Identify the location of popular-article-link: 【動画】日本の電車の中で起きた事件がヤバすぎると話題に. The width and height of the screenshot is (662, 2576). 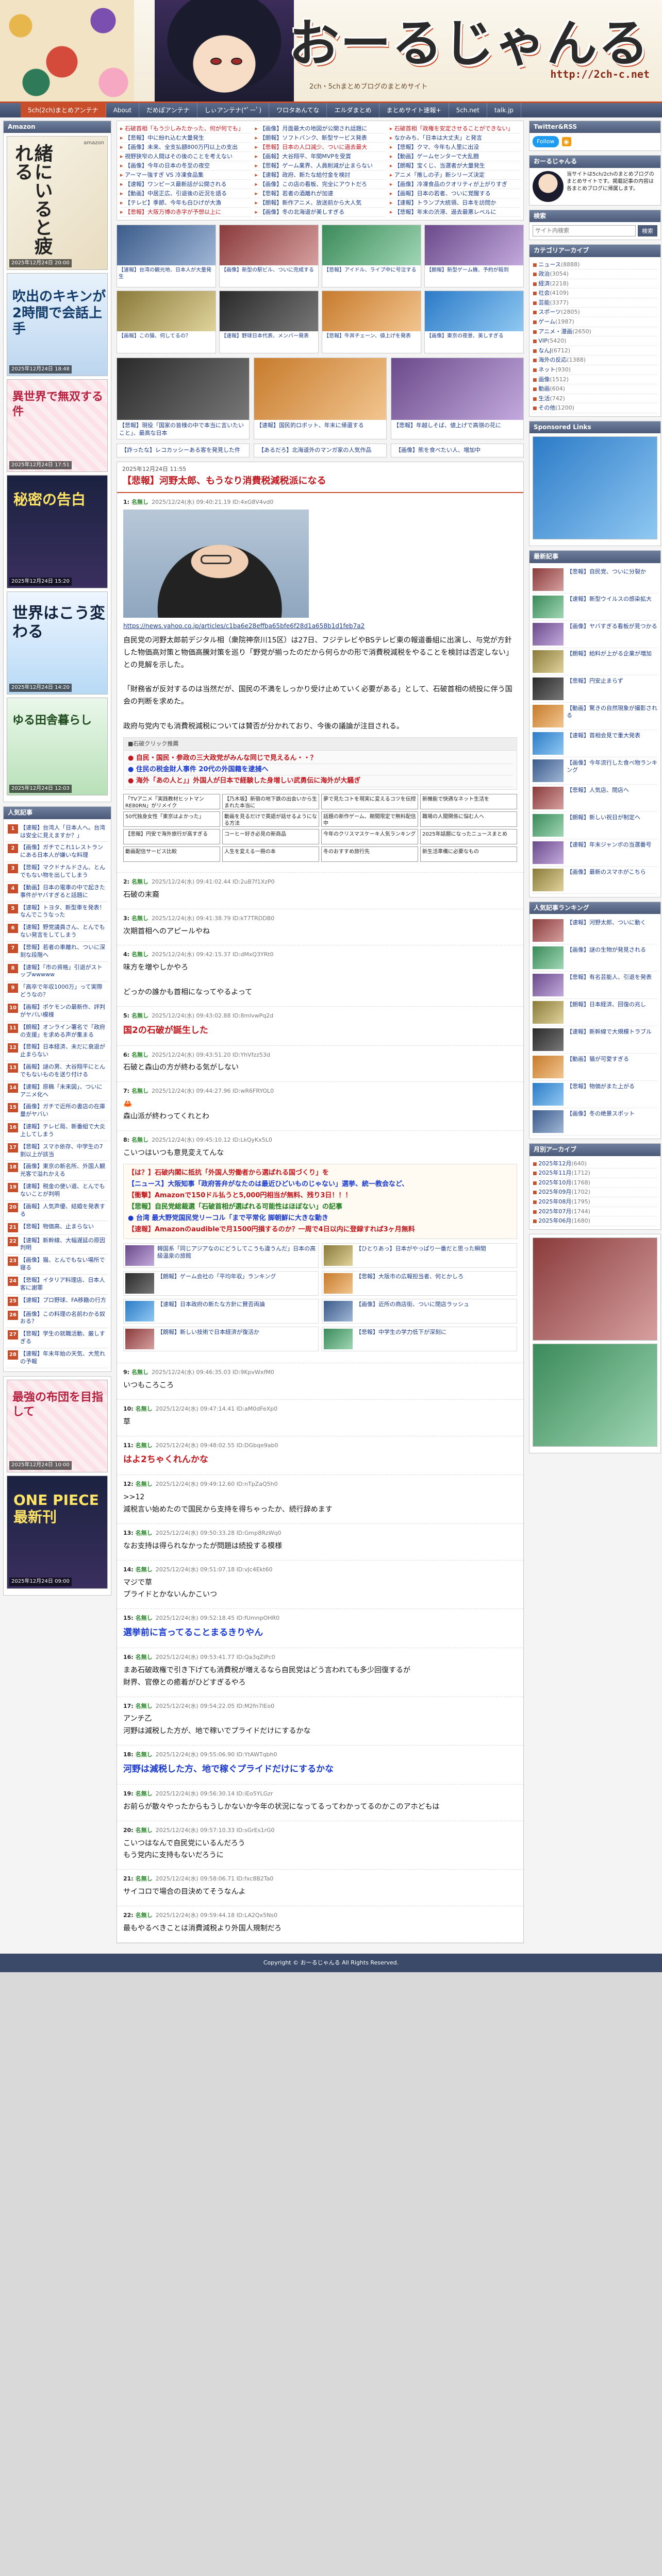
(63, 892).